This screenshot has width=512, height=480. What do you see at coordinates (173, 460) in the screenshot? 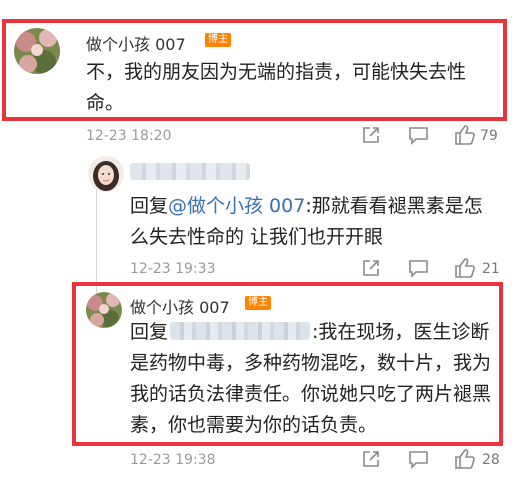
I see `timestamp: 12-23 19:38` at bounding box center [173, 460].